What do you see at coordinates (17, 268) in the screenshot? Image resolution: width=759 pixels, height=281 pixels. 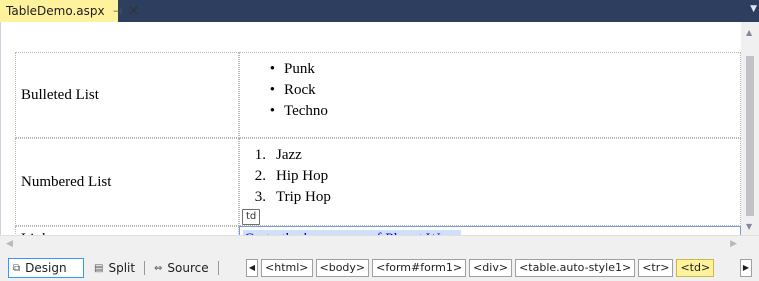 I see `design-icon: ⧉` at bounding box center [17, 268].